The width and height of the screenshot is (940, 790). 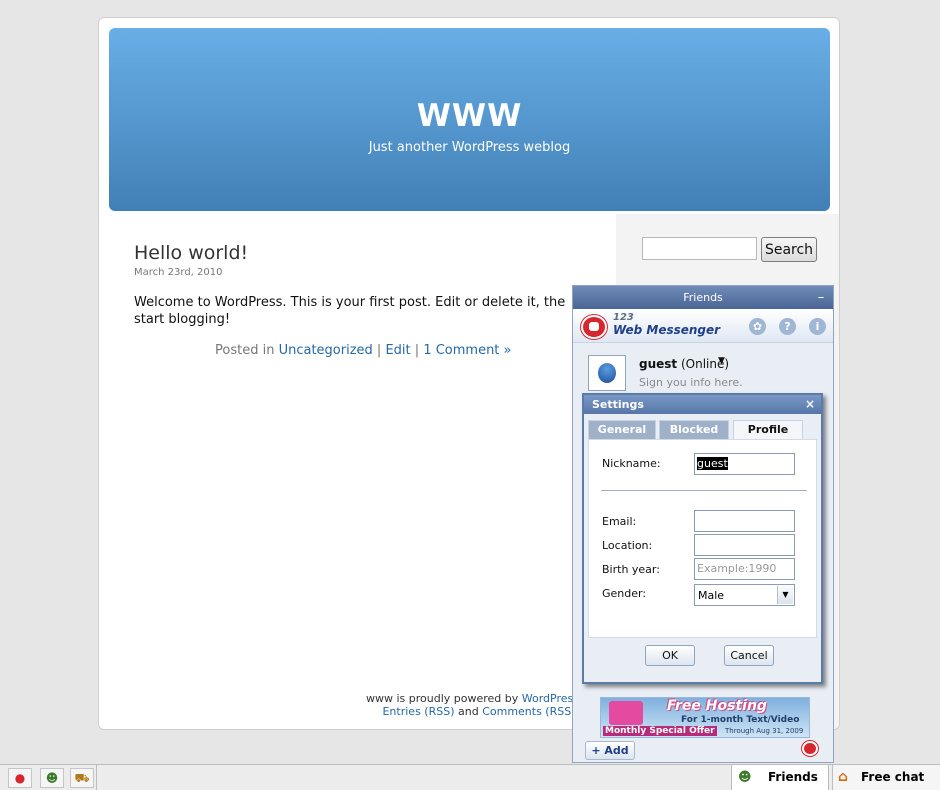 What do you see at coordinates (810, 404) in the screenshot?
I see `close-icon: ×` at bounding box center [810, 404].